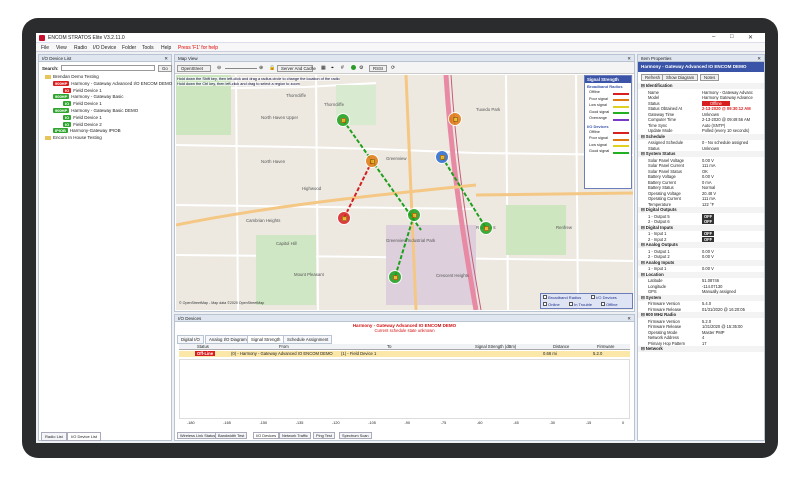 The width and height of the screenshot is (800, 477). Describe the element at coordinates (393, 68) in the screenshot. I see `refresh-icon: ⟳` at that location.